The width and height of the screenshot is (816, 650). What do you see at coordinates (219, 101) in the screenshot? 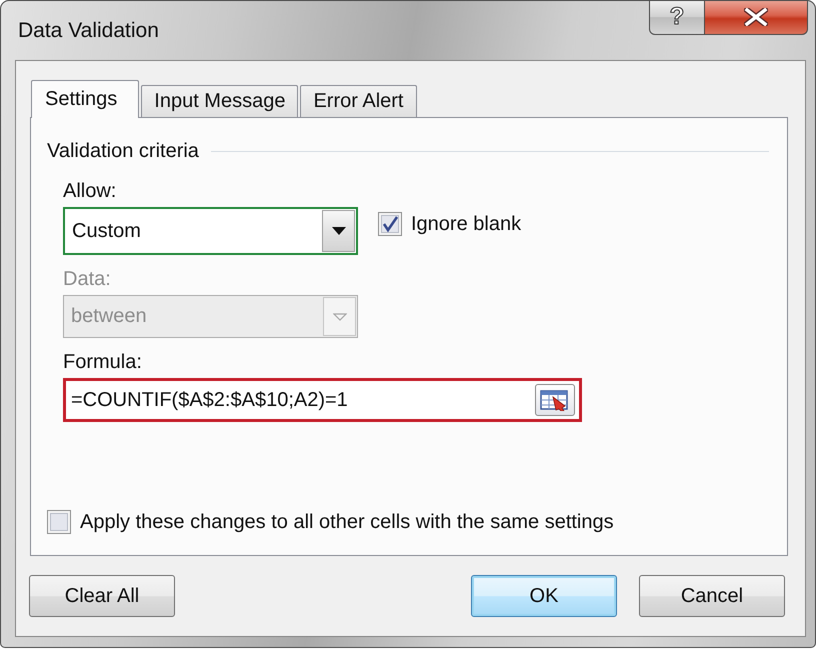
I see `tab: Input Message` at bounding box center [219, 101].